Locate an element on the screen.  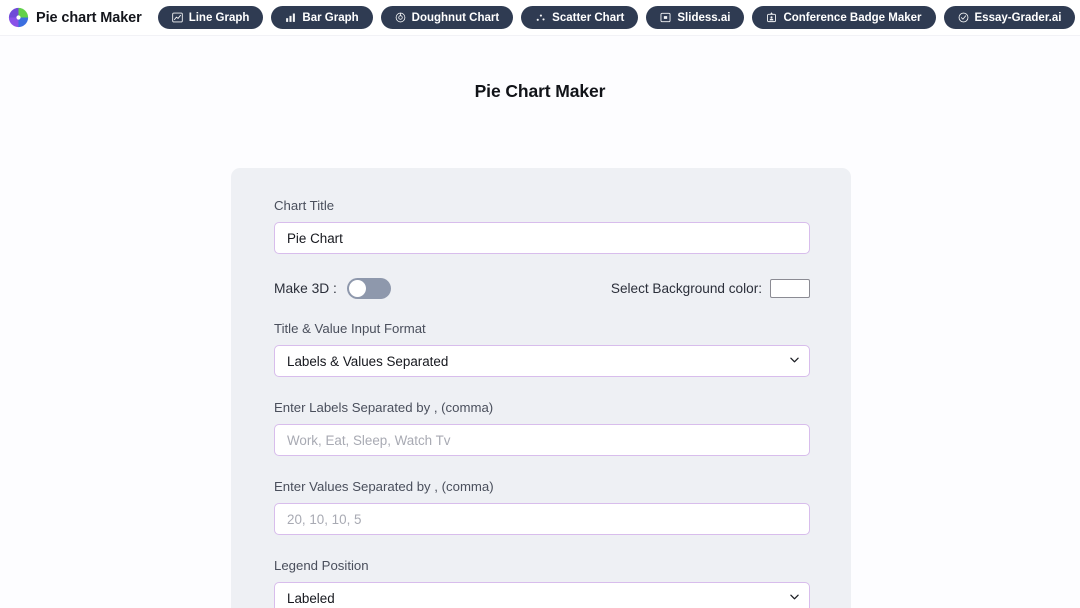
chart-title-label: Chart Title is located at coordinates (304, 205).